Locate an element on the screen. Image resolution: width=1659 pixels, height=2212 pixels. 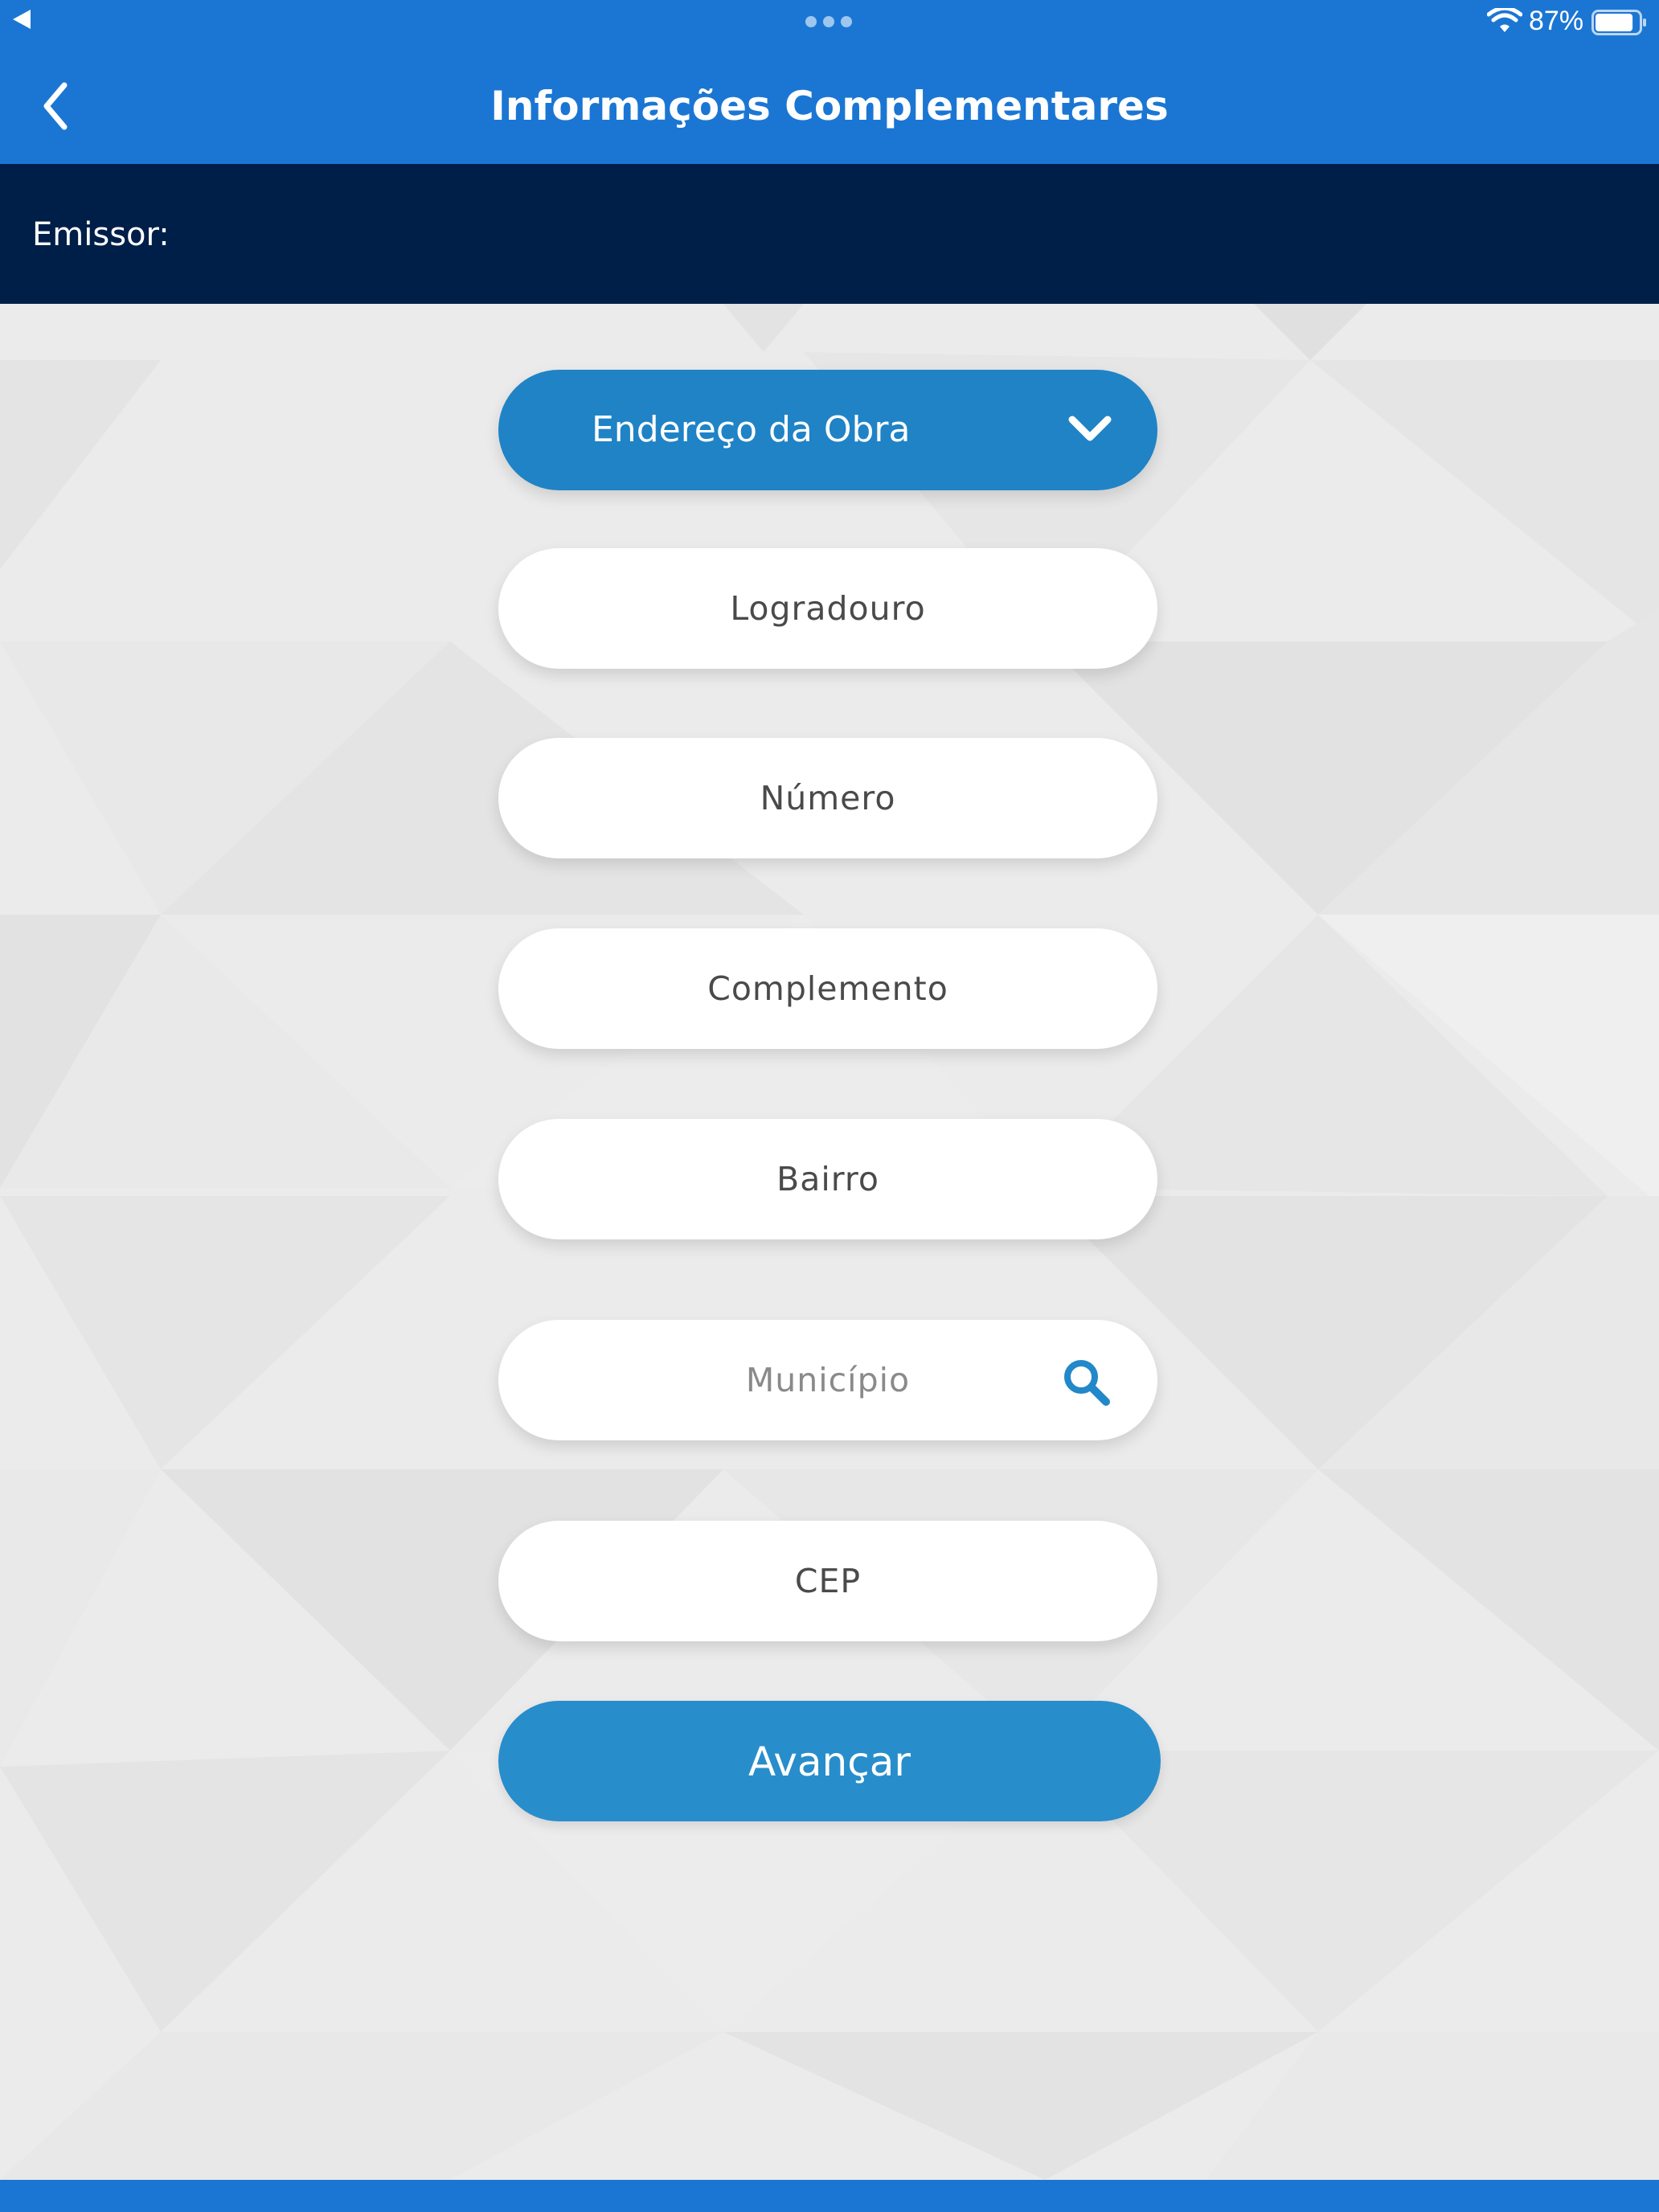
logradouro-field: Logradouro is located at coordinates (827, 608).